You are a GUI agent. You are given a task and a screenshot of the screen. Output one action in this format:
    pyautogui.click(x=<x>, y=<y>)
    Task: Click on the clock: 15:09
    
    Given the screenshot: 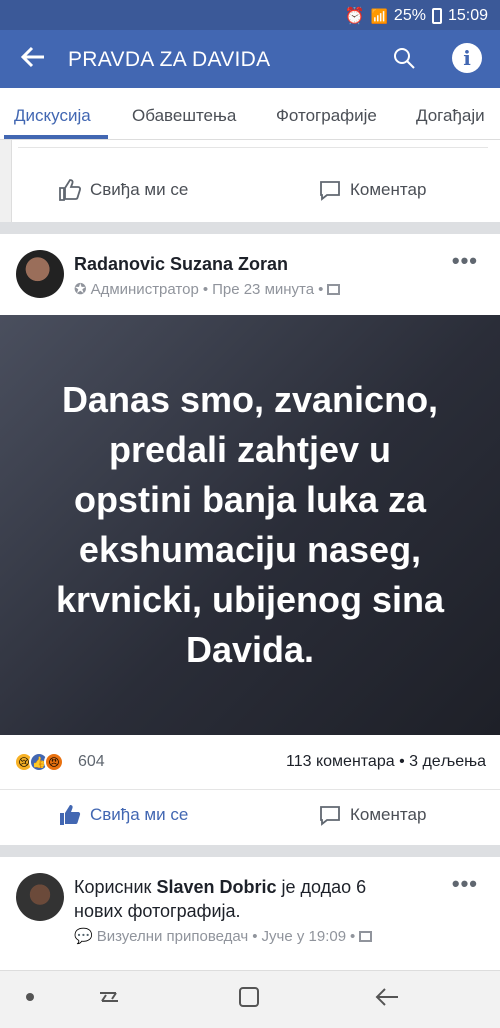 What is the action you would take?
    pyautogui.click(x=467, y=15)
    